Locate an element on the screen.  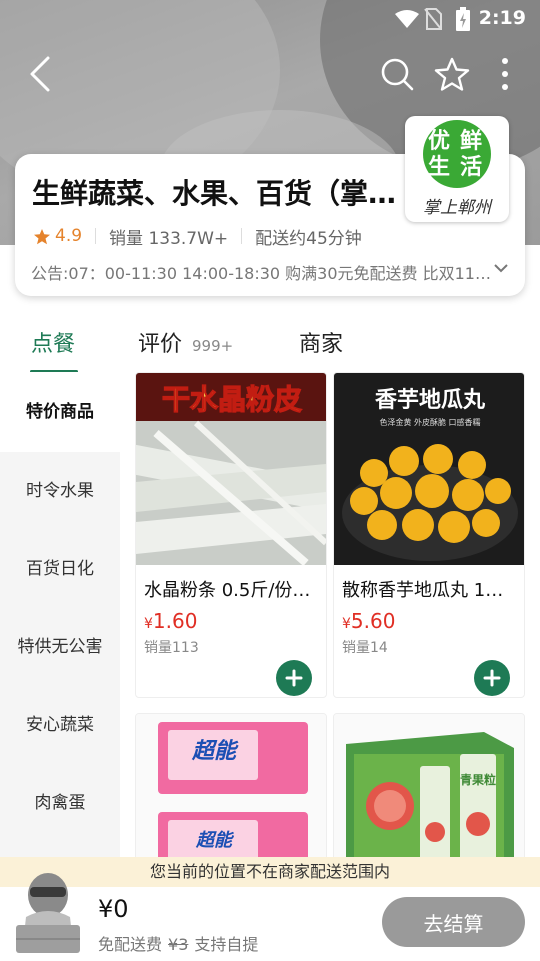
product-card: 干水晶粉皮 水晶粉条 0.5斤/份（约250克） ¥1.60 销量113 is located at coordinates (231, 535).